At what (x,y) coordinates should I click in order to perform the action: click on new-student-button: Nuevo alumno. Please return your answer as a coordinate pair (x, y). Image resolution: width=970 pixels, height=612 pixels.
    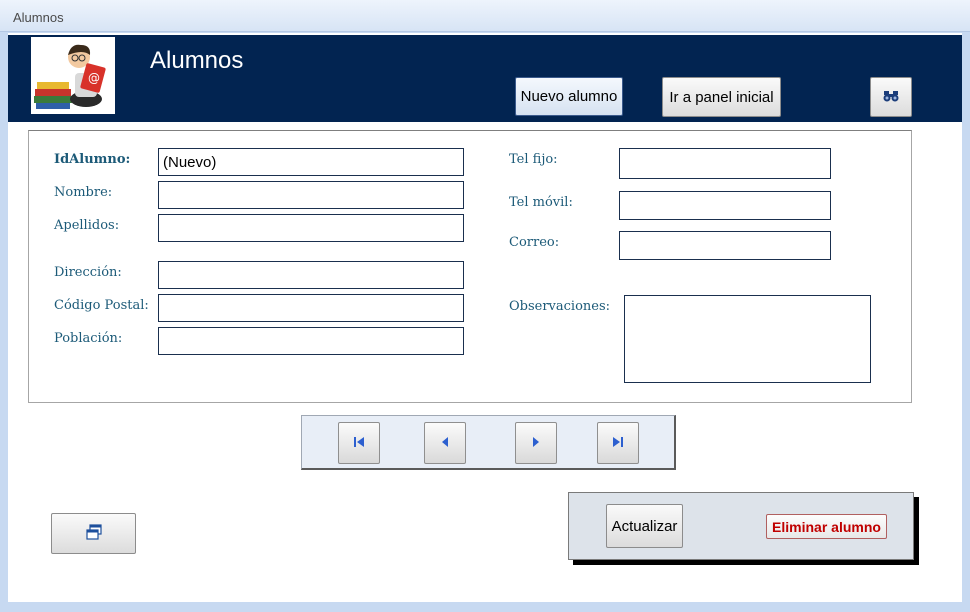
    Looking at the image, I should click on (569, 96).